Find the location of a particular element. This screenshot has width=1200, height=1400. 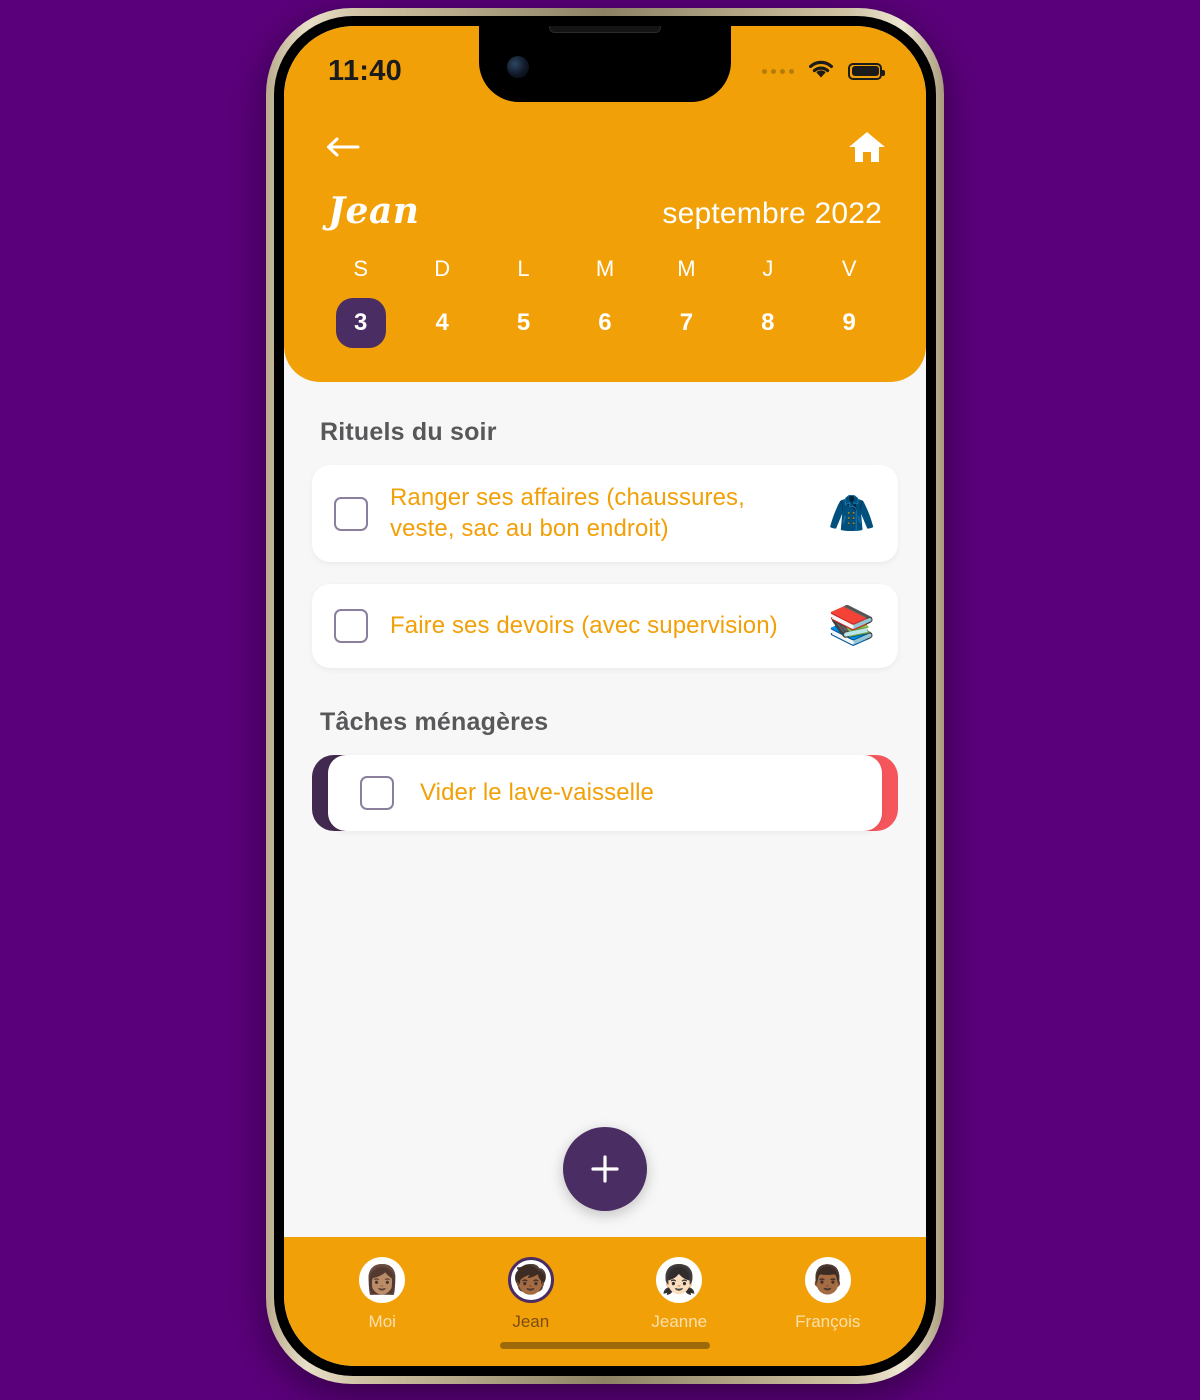

weekday-row: SDLMMJV is located at coordinates (605, 277).